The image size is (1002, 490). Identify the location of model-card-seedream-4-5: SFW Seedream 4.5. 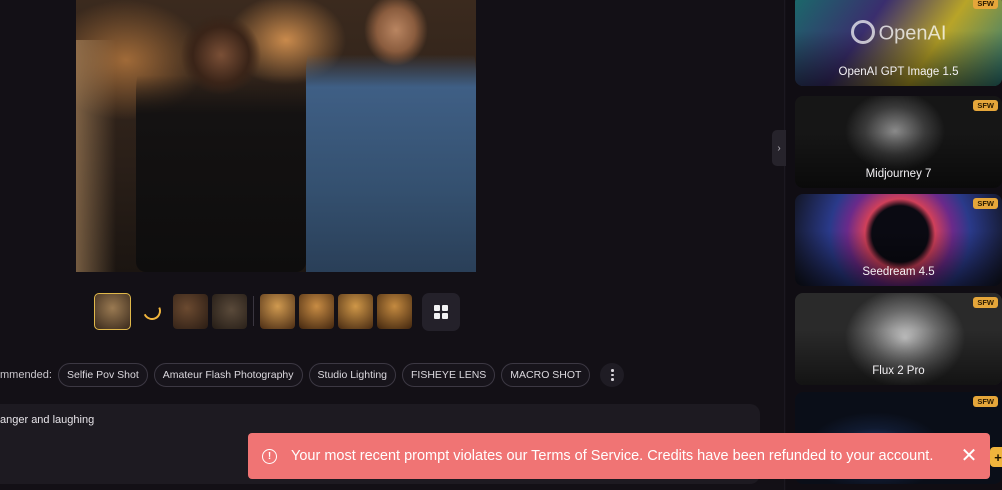
(898, 240).